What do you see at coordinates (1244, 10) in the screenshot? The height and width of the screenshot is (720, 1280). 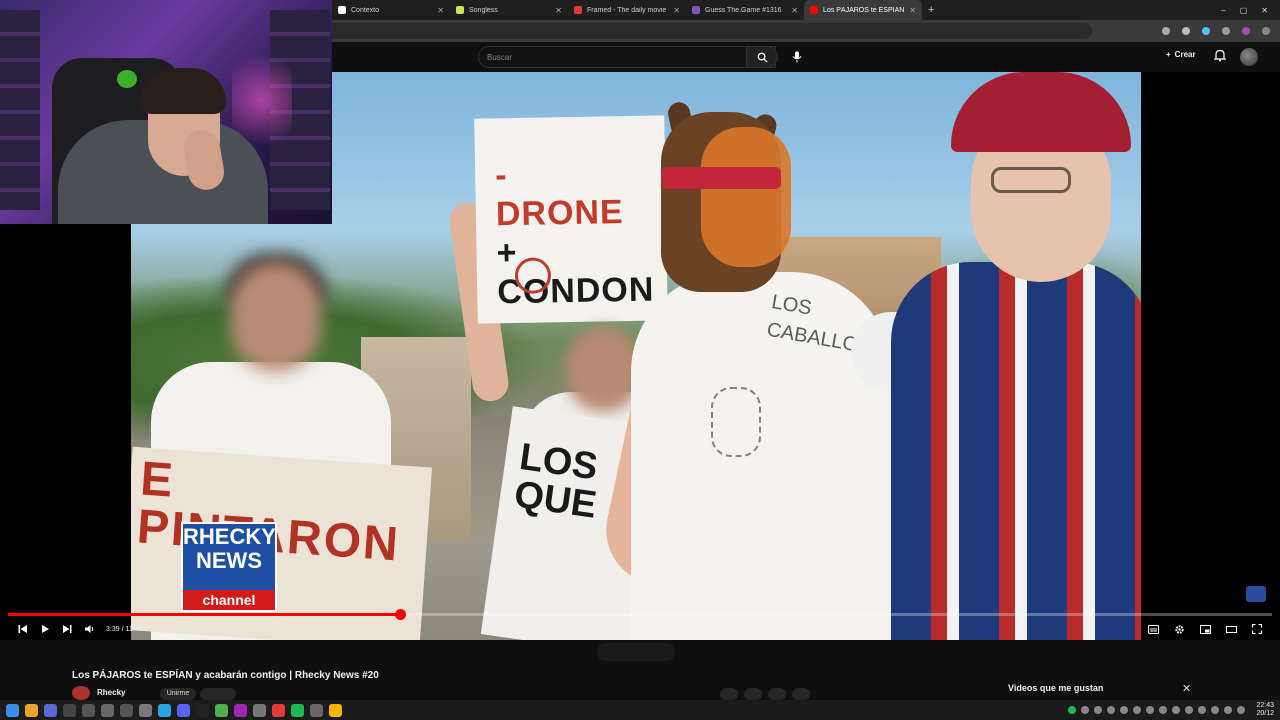 I see `maximize-icon: ▢` at bounding box center [1244, 10].